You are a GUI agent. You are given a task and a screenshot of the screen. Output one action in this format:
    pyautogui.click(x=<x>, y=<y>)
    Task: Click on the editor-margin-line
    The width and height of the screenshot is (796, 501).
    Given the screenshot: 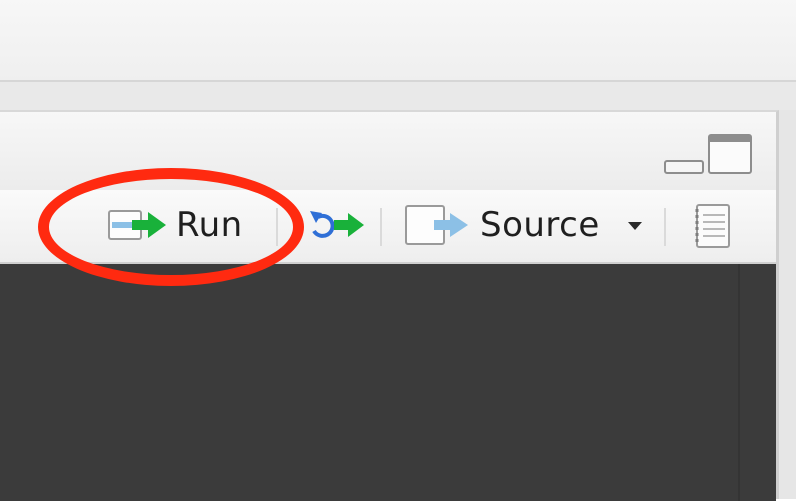 What is the action you would take?
    pyautogui.click(x=739, y=382)
    